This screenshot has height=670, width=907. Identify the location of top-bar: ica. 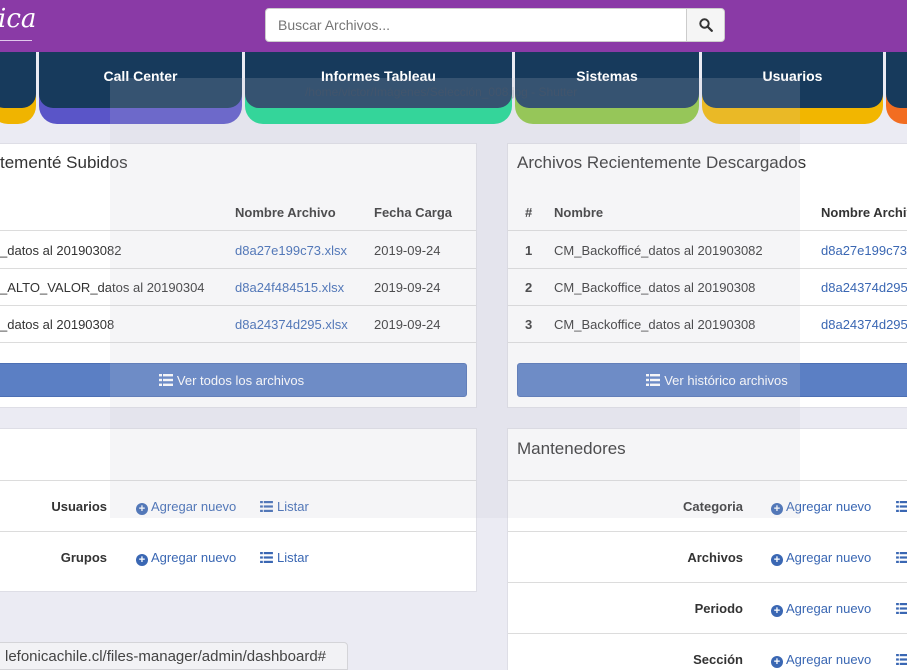
(453, 26).